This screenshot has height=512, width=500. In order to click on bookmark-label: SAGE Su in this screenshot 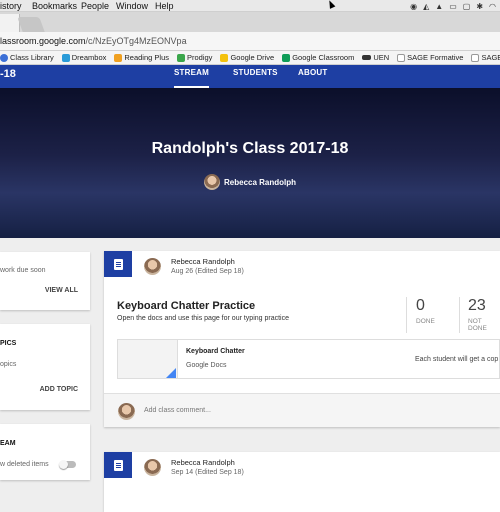, I will do `click(490, 57)`.